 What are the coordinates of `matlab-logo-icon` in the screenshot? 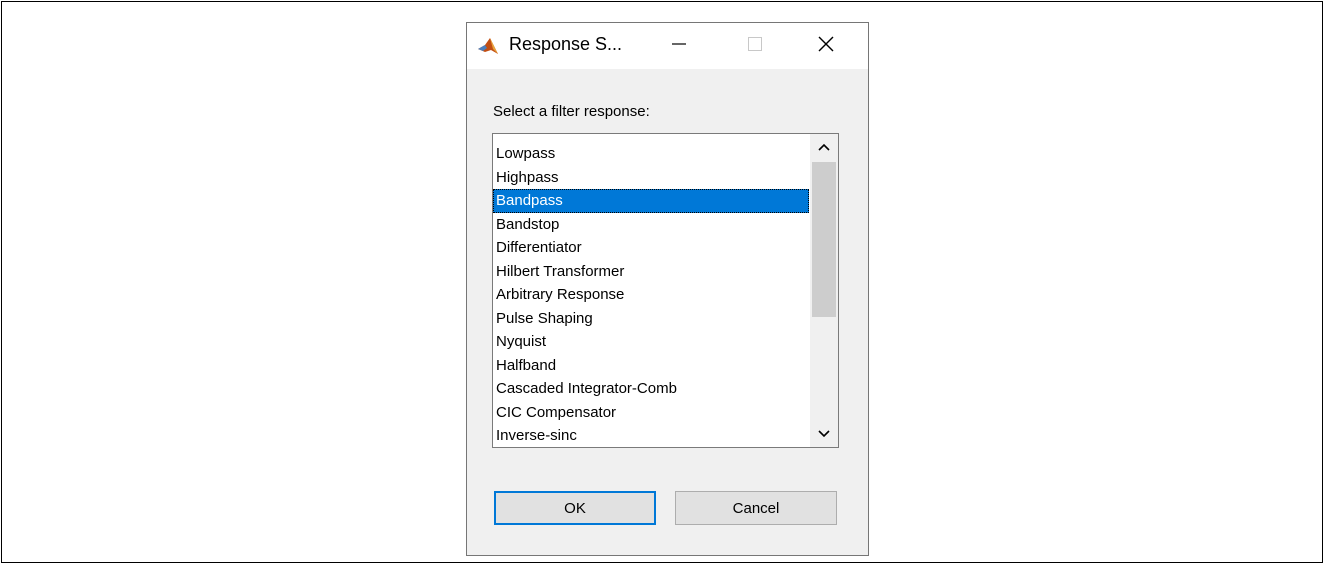 It's located at (488, 46).